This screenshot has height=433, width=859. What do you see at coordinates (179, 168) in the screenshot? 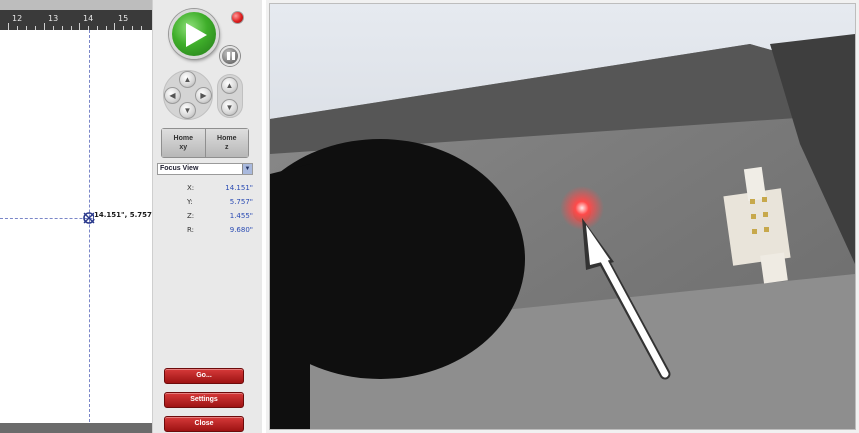
I see `view-mode-value: Focus View` at bounding box center [179, 168].